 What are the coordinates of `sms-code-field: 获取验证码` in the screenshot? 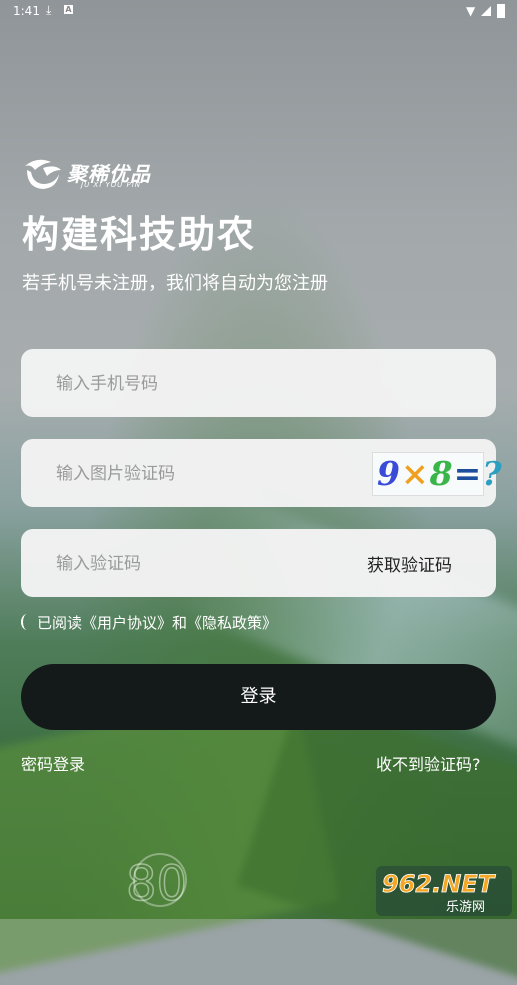 It's located at (258, 564).